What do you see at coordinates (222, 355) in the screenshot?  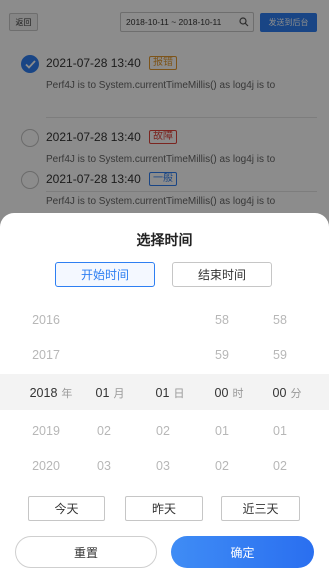 I see `picker-hour-option: 59` at bounding box center [222, 355].